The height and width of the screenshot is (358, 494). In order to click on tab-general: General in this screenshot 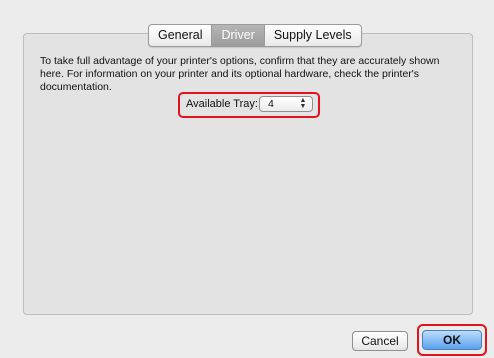, I will do `click(181, 35)`.